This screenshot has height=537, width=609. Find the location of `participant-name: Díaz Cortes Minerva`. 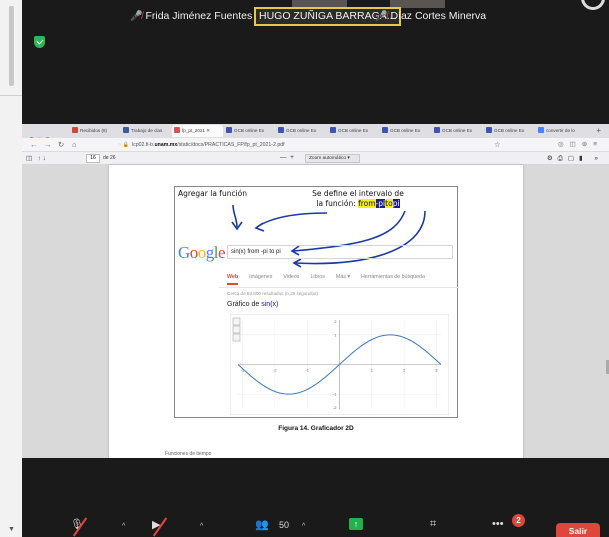

participant-name: Díaz Cortes Minerva is located at coordinates (438, 16).